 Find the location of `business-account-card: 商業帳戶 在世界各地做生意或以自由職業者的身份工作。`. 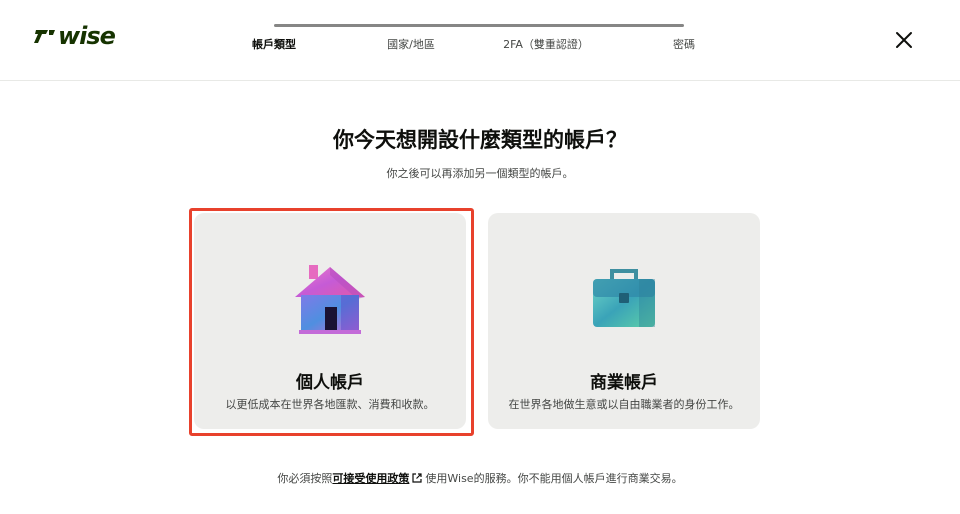

business-account-card: 商業帳戶 在世界各地做生意或以自由職業者的身份工作。 is located at coordinates (624, 321).